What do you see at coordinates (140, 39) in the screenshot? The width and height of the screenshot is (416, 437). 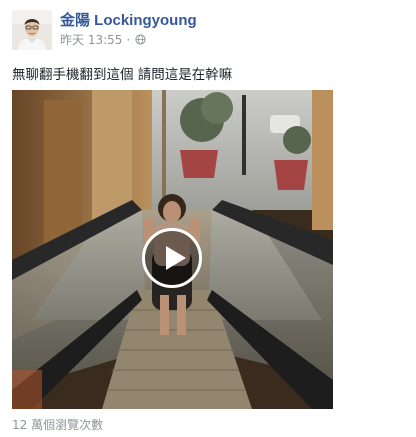 I see `globe-icon` at bounding box center [140, 39].